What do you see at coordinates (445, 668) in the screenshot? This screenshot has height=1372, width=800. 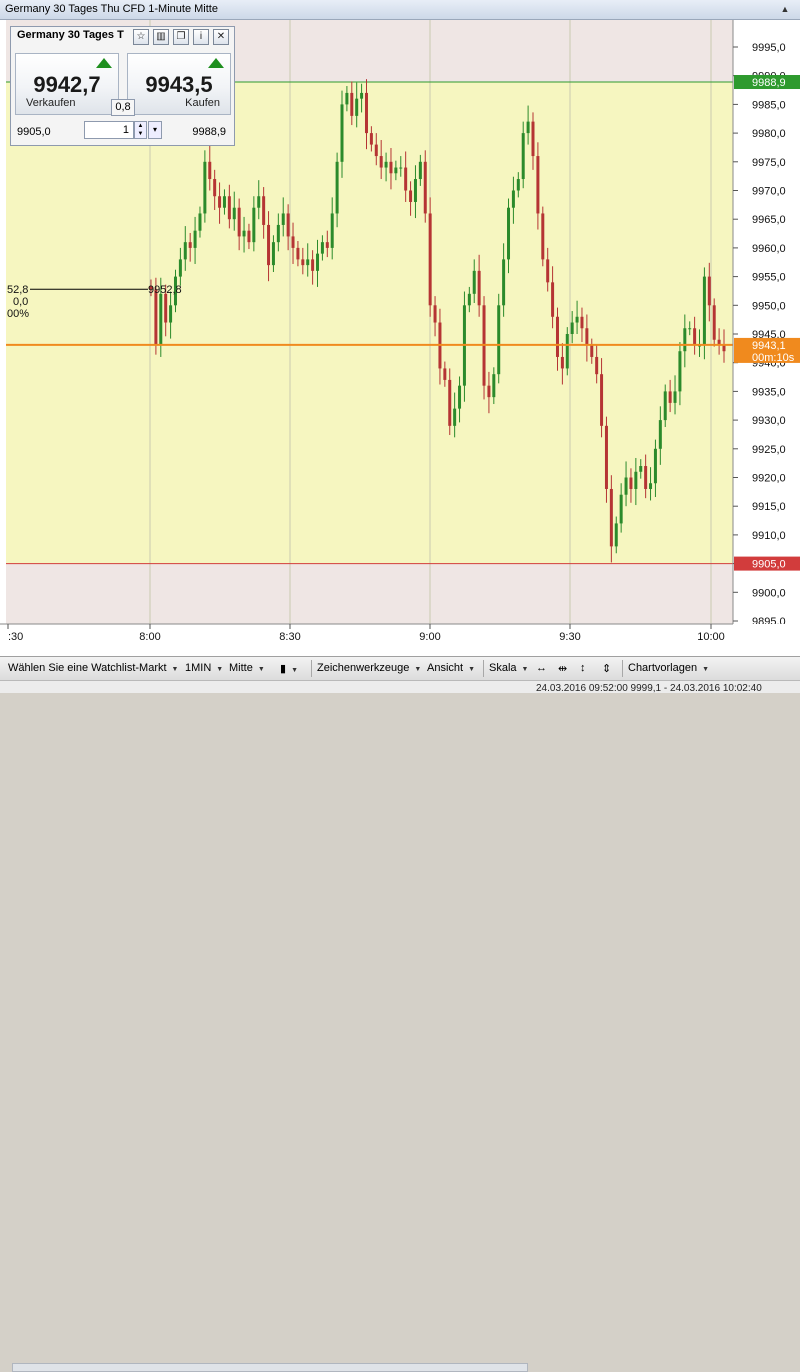 I see `view-label: Ansicht` at bounding box center [445, 668].